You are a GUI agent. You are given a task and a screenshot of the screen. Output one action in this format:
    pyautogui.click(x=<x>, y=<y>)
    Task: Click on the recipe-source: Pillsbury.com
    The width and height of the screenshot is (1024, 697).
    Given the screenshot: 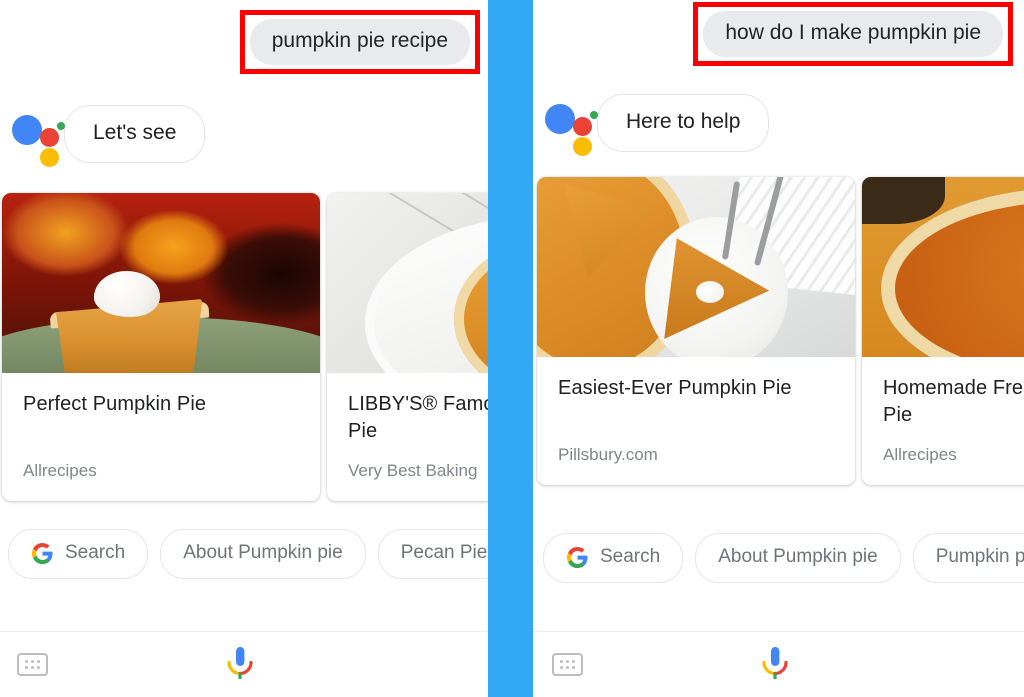 What is the action you would take?
    pyautogui.click(x=608, y=454)
    